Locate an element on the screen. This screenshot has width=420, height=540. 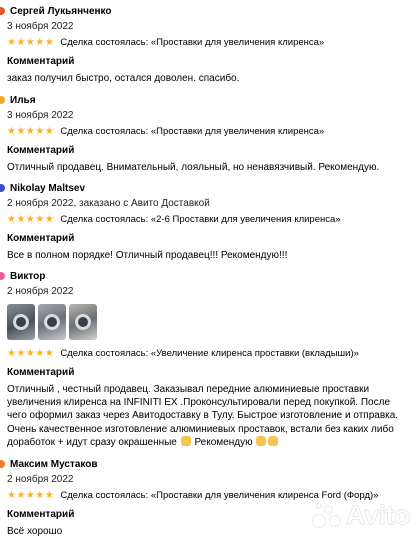
emoji-icon is located at coordinates (185, 440).